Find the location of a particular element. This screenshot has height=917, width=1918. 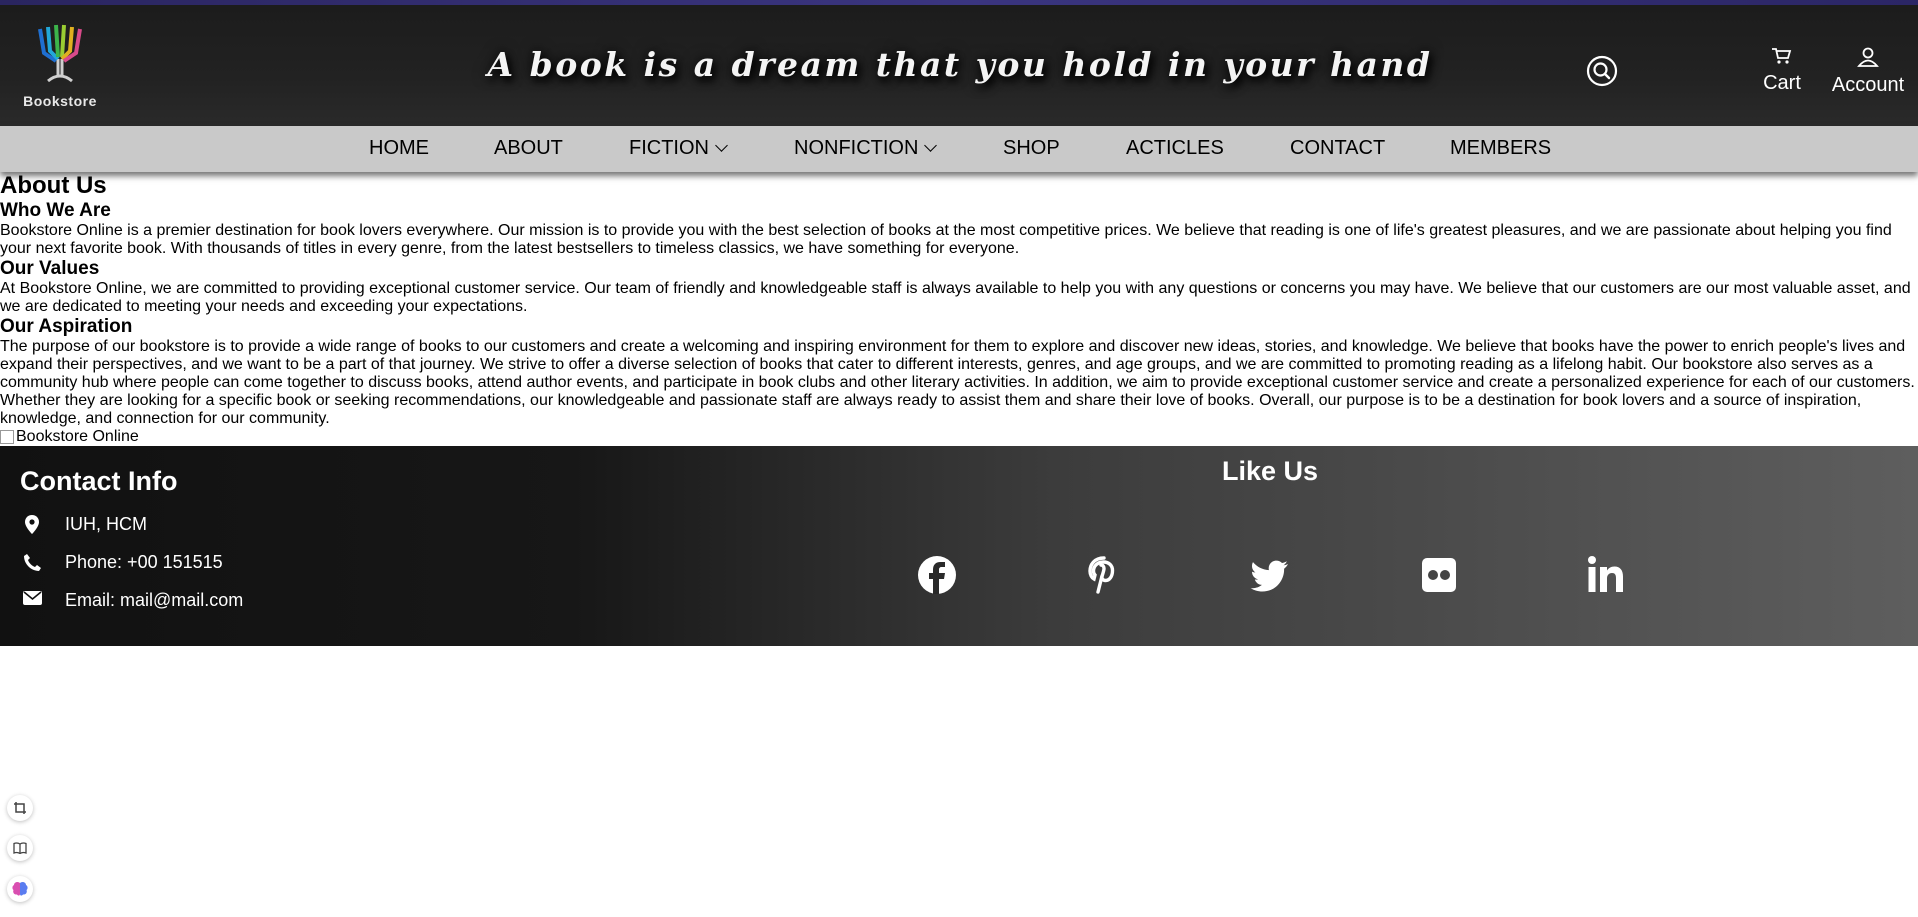

section-heading: Who We Are is located at coordinates (55, 210).